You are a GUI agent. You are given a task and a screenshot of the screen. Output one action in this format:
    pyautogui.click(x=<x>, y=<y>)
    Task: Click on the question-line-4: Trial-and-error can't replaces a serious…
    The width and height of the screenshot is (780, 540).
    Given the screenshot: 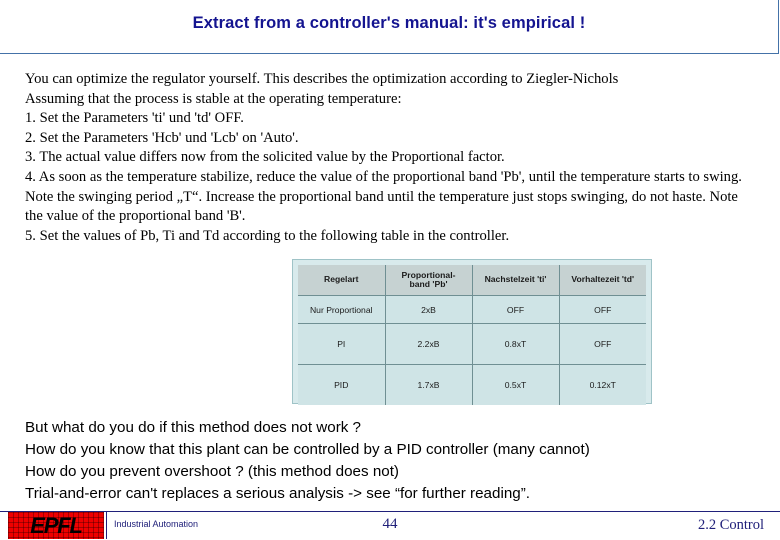 What is the action you would take?
    pyautogui.click(x=277, y=493)
    